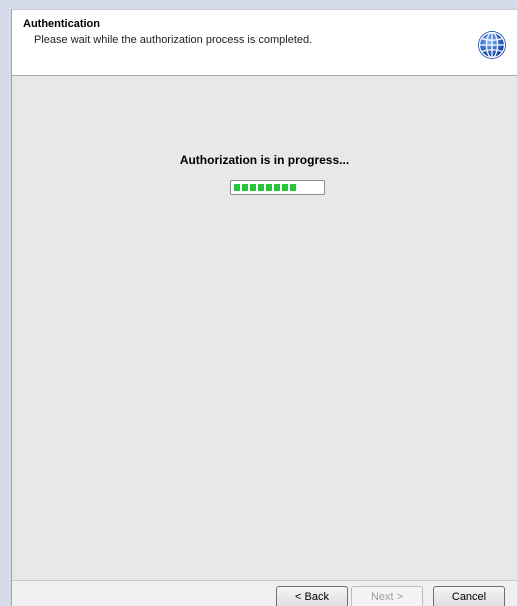 Image resolution: width=518 pixels, height=606 pixels. What do you see at coordinates (387, 596) in the screenshot?
I see `next-button: Next >` at bounding box center [387, 596].